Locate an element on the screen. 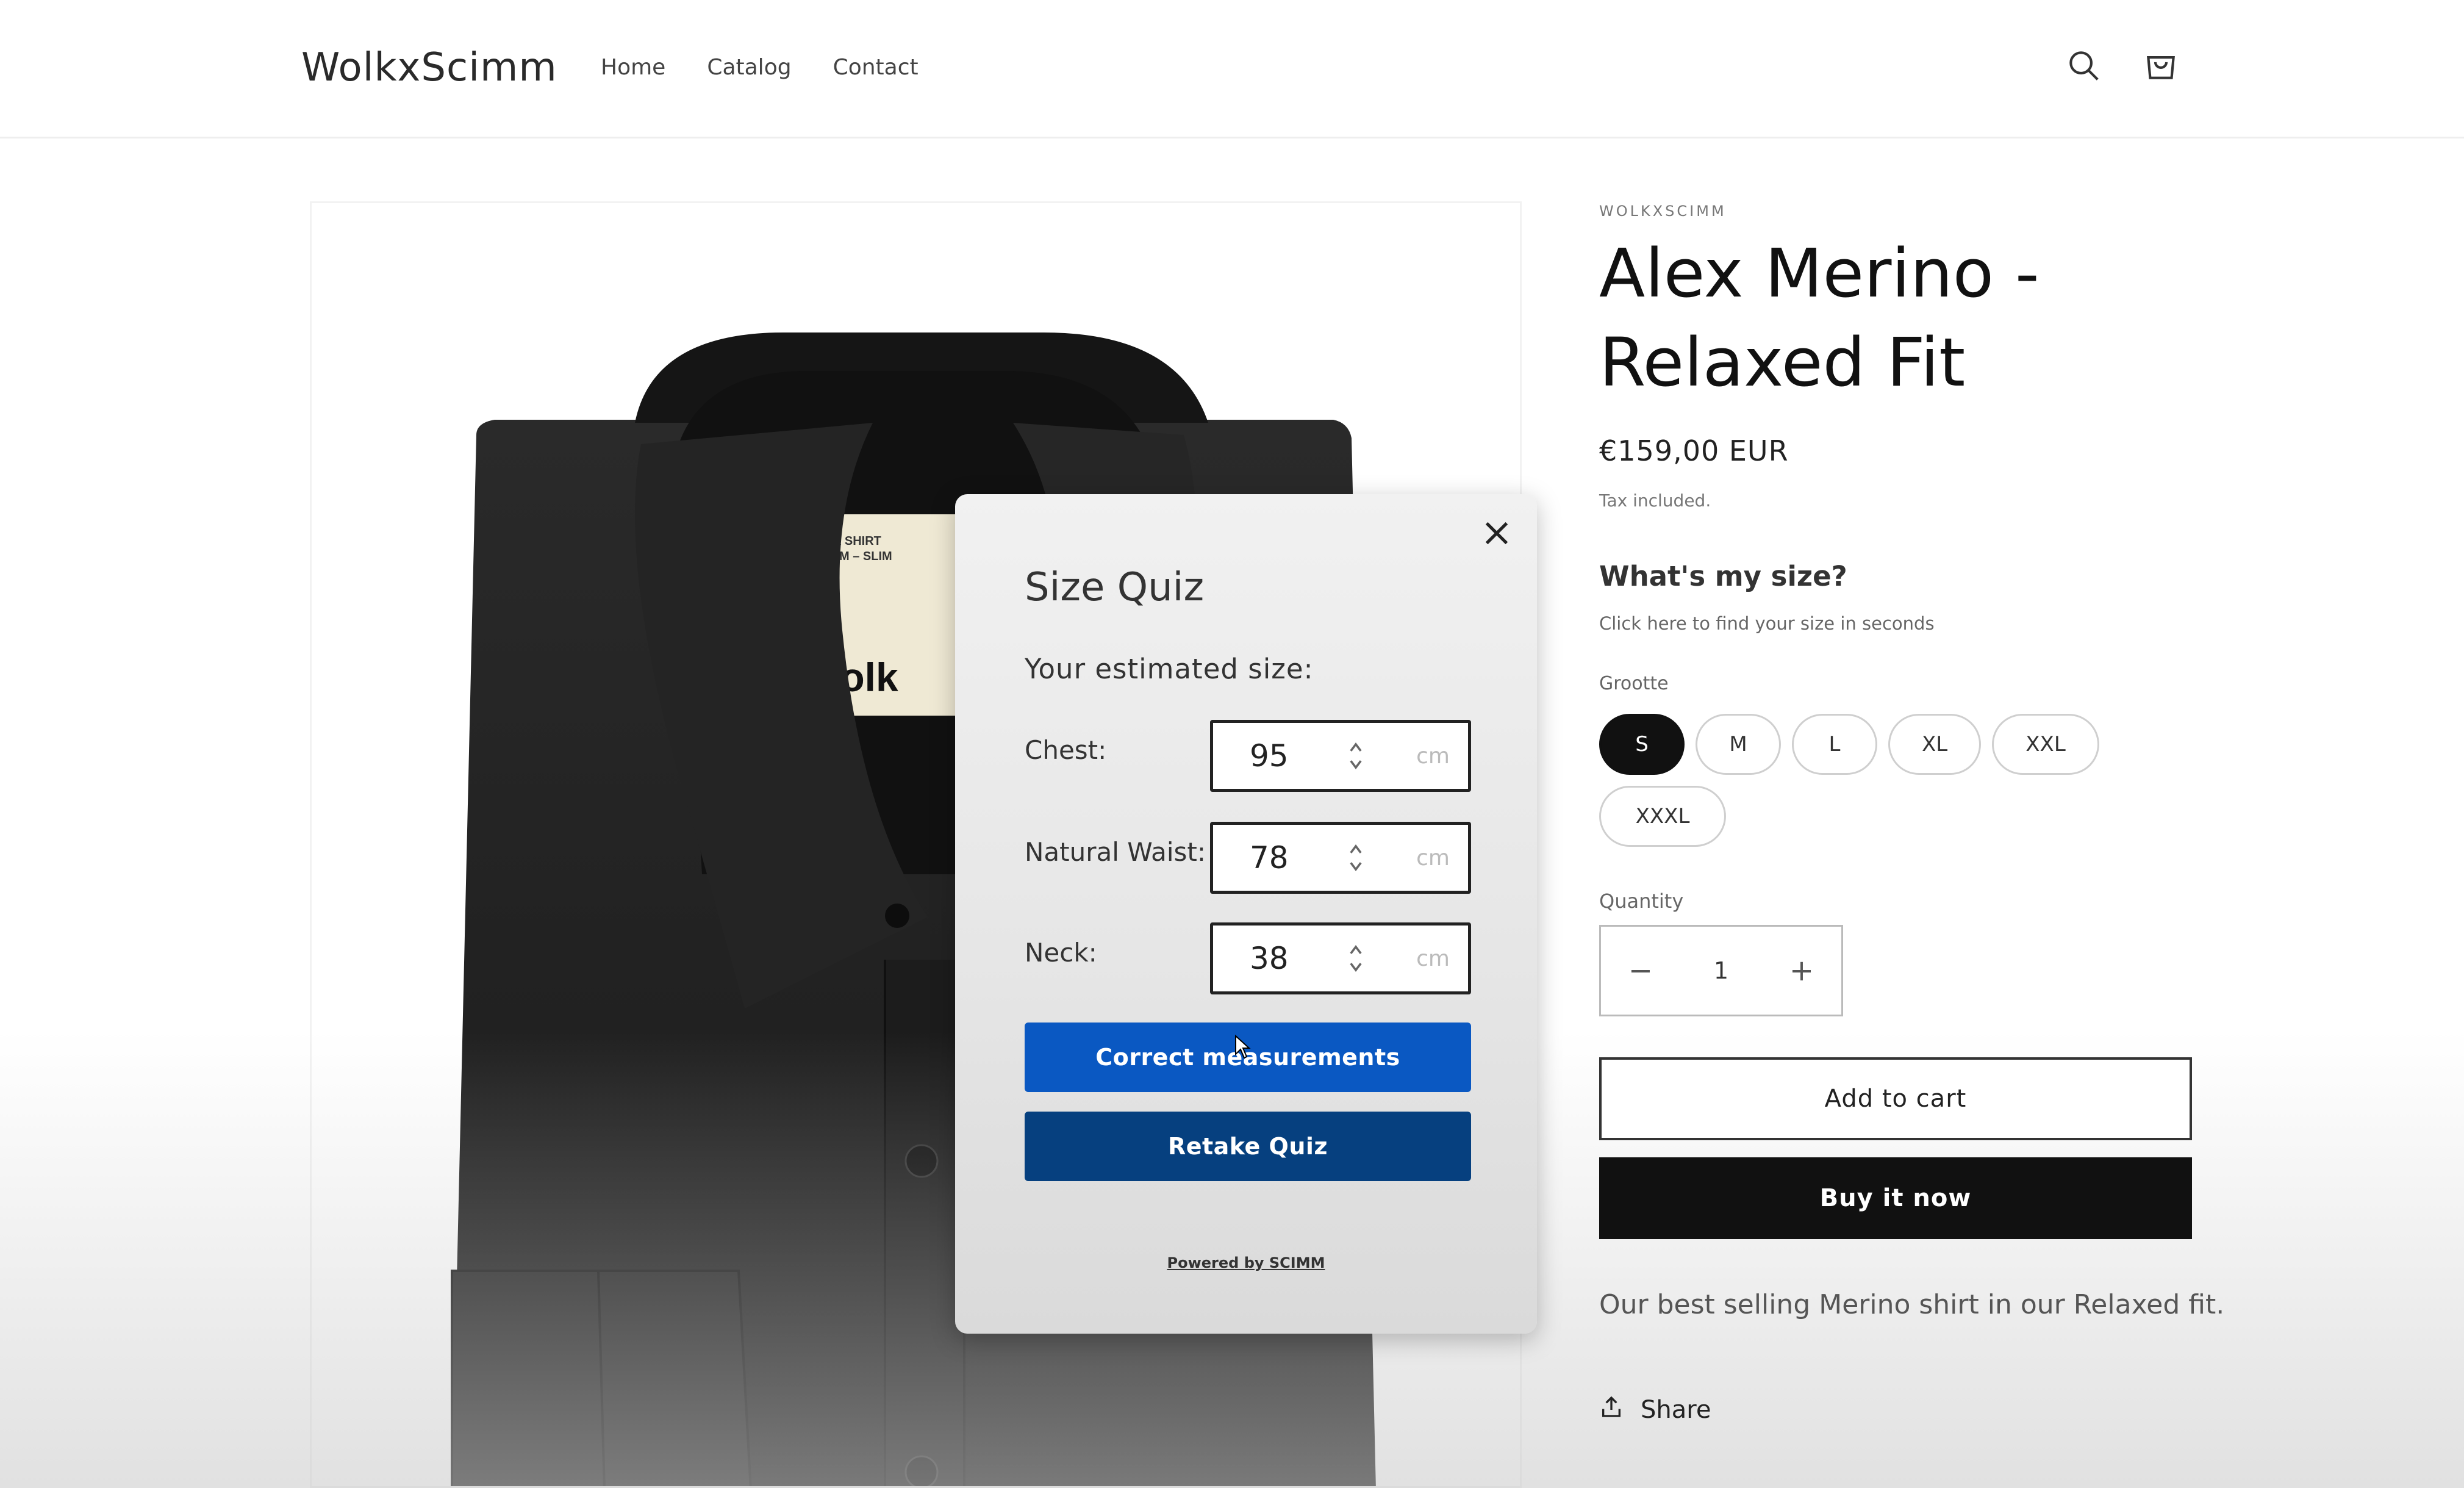 The image size is (2464, 1488). chest-field: 95 cm is located at coordinates (1340, 756).